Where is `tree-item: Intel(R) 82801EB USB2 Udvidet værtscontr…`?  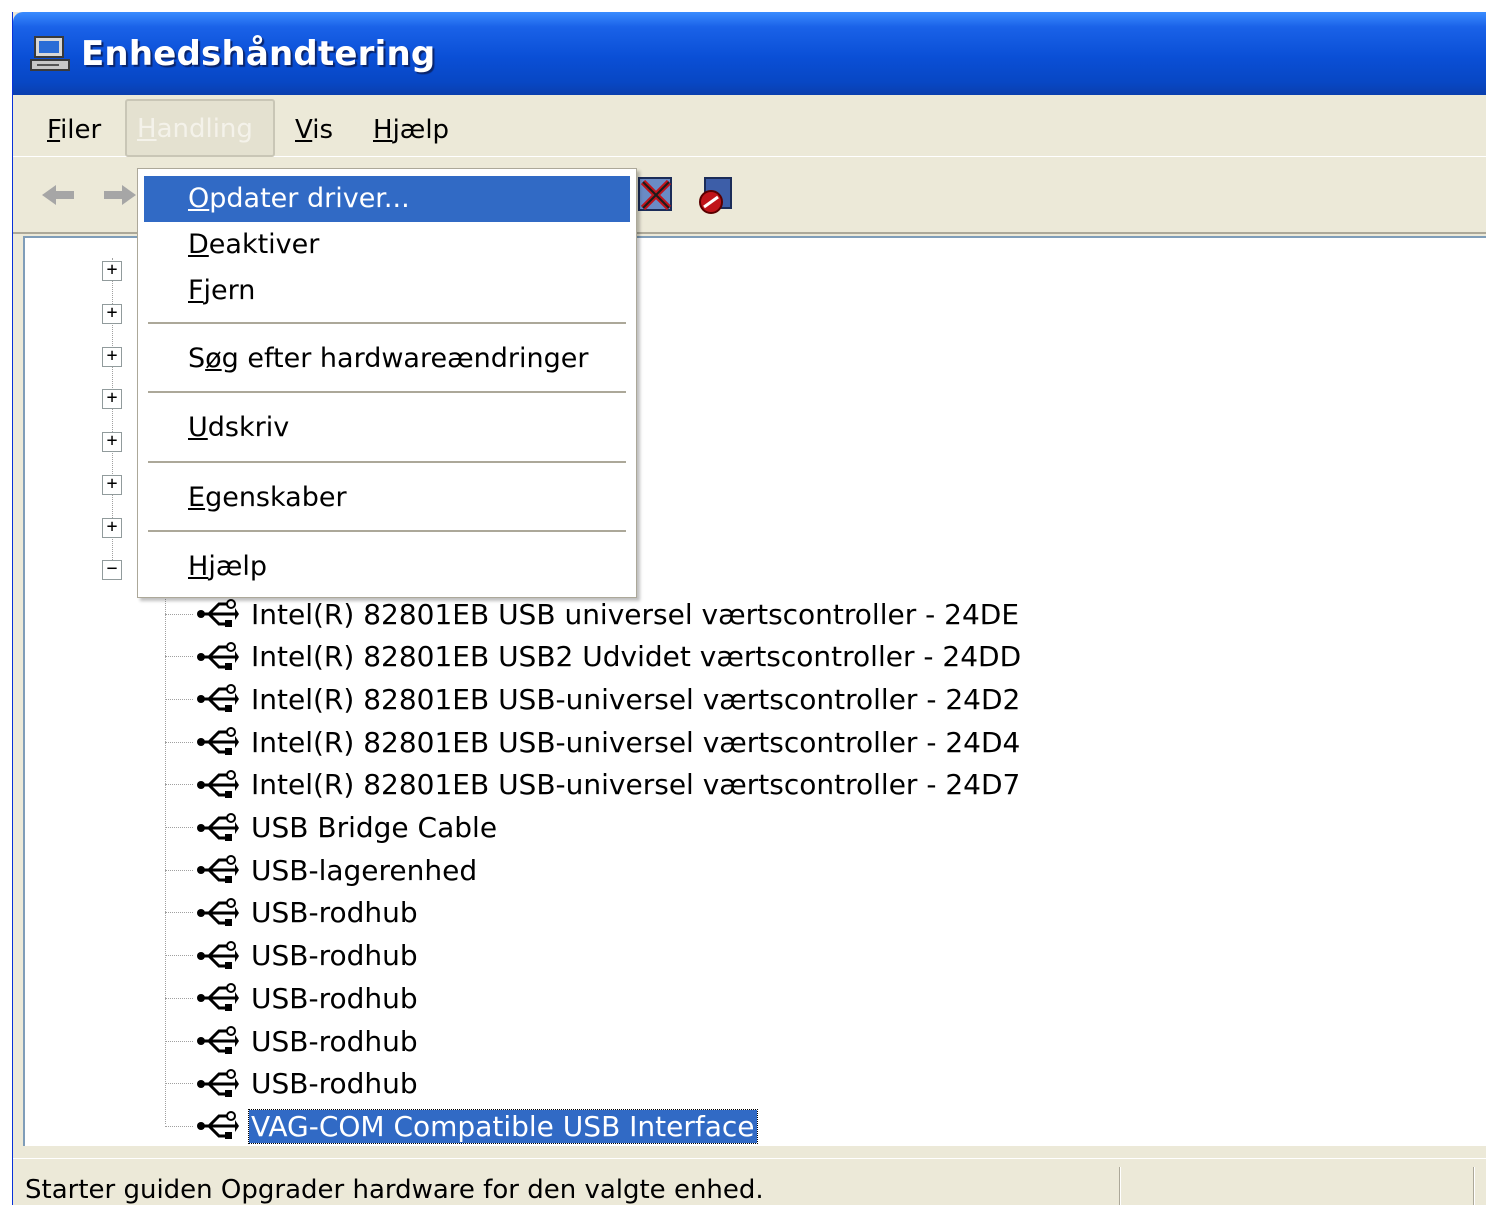
tree-item: Intel(R) 82801EB USB2 Udvidet værtscontr… is located at coordinates (594, 657).